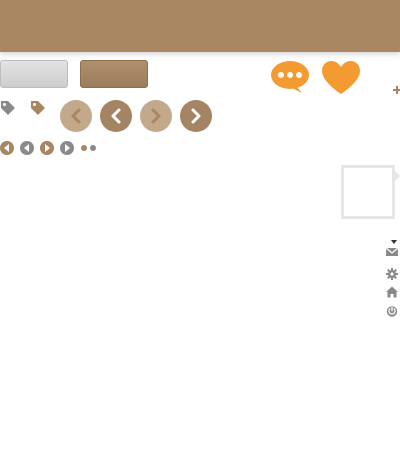 The height and width of the screenshot is (465, 400). Describe the element at coordinates (392, 309) in the screenshot. I see `power-icon` at that location.